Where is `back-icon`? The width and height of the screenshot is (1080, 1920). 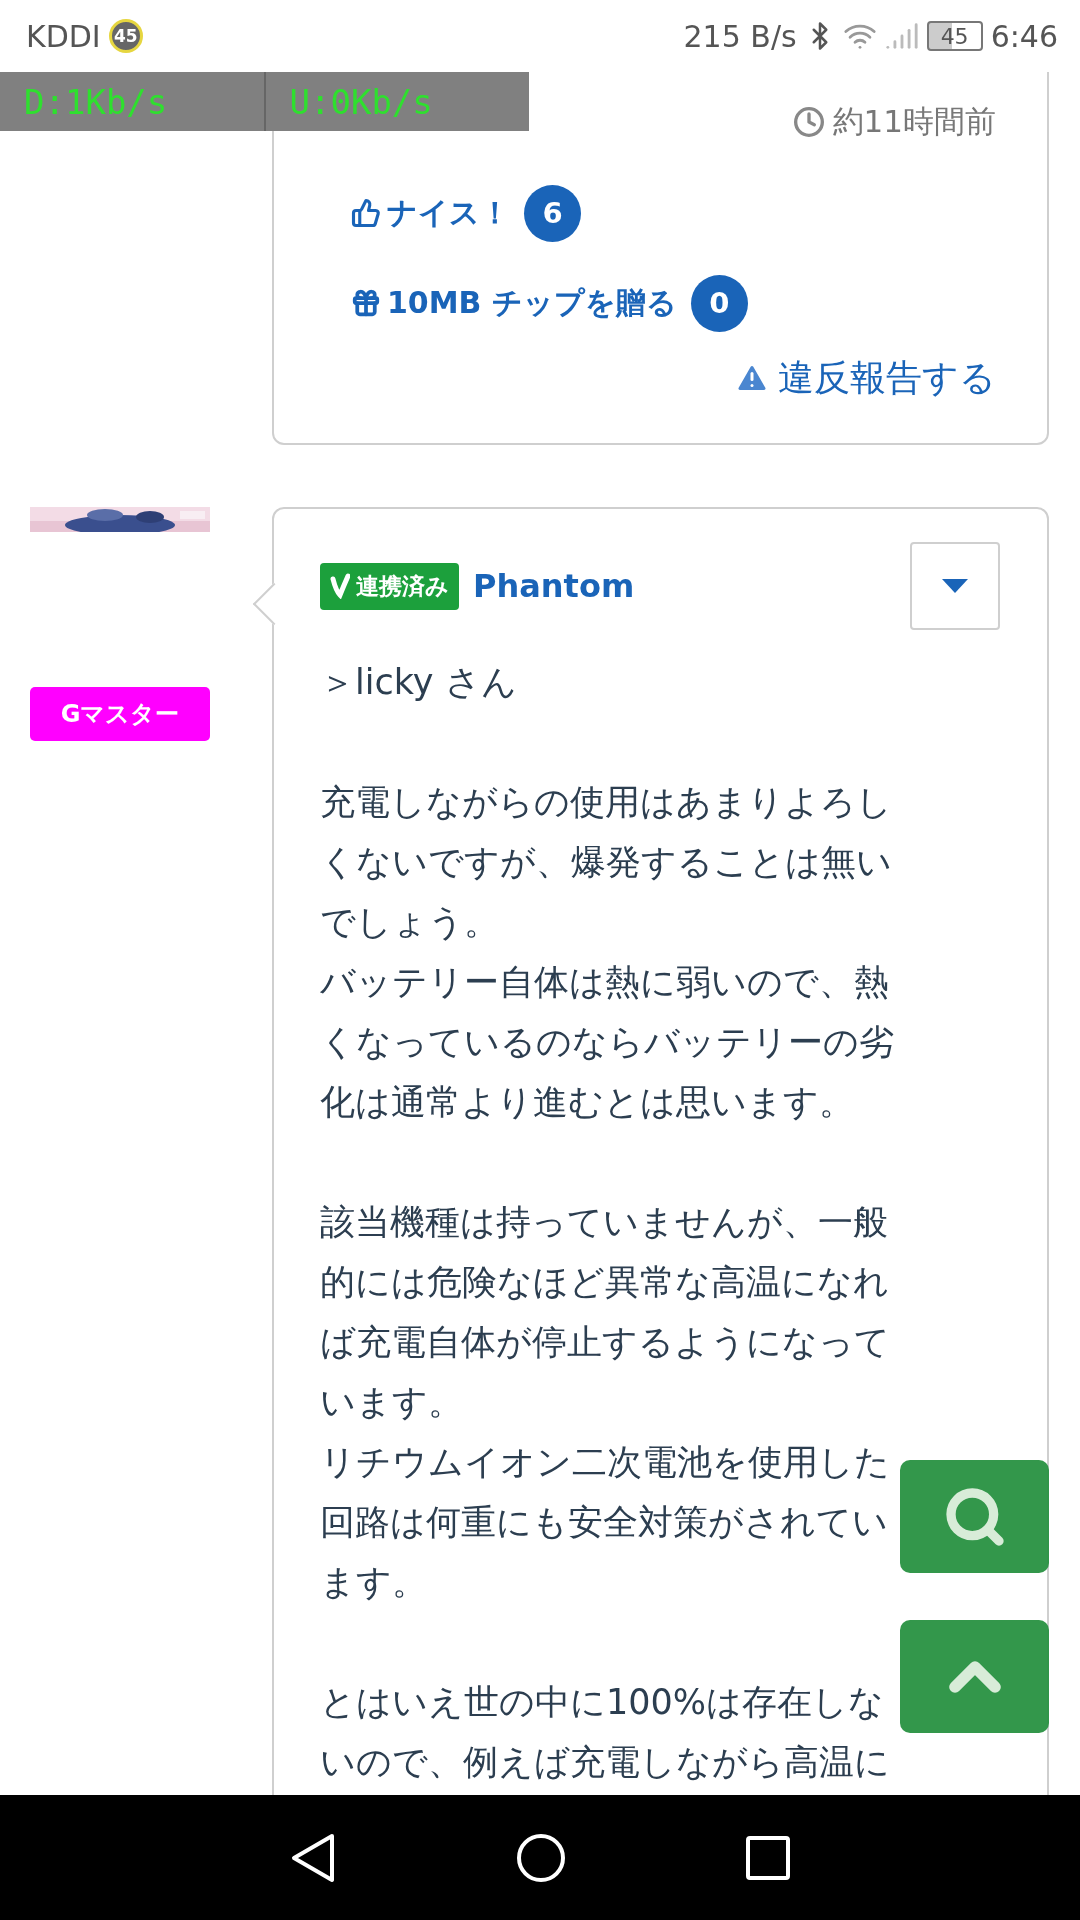
back-icon is located at coordinates (313, 1857).